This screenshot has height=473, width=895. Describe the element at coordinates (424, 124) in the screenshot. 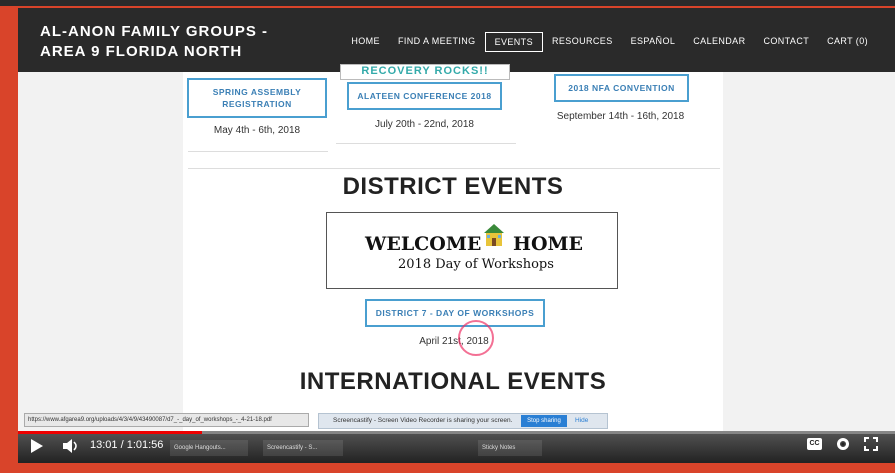

I see `alateen-conference-date: July 20th - 22nd, 2018` at that location.